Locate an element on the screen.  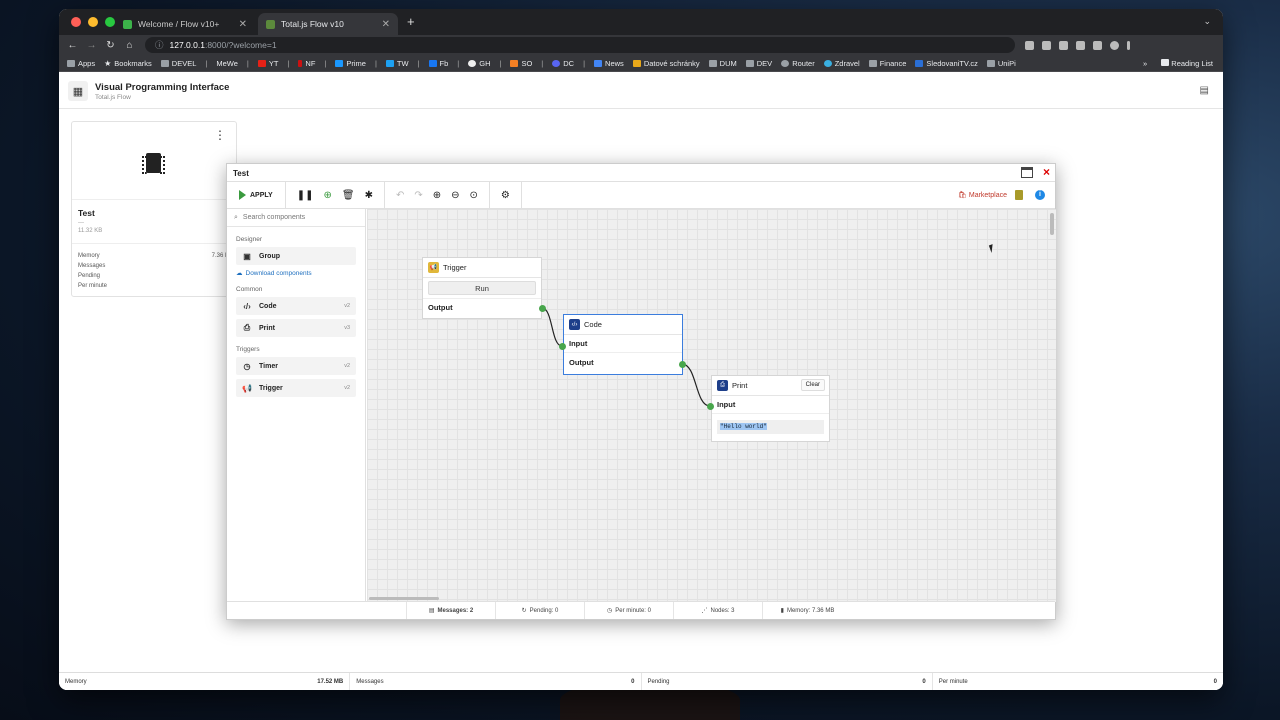
output-port-label: Output is located at coordinates (482, 307).